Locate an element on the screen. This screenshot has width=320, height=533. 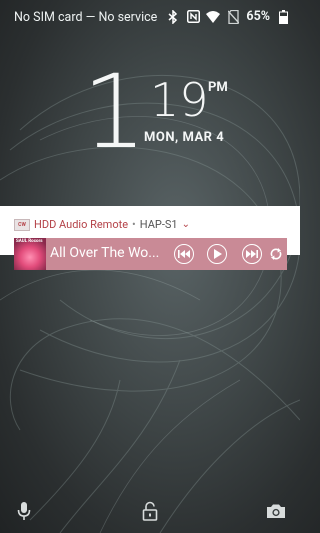
next-icon is located at coordinates (252, 254).